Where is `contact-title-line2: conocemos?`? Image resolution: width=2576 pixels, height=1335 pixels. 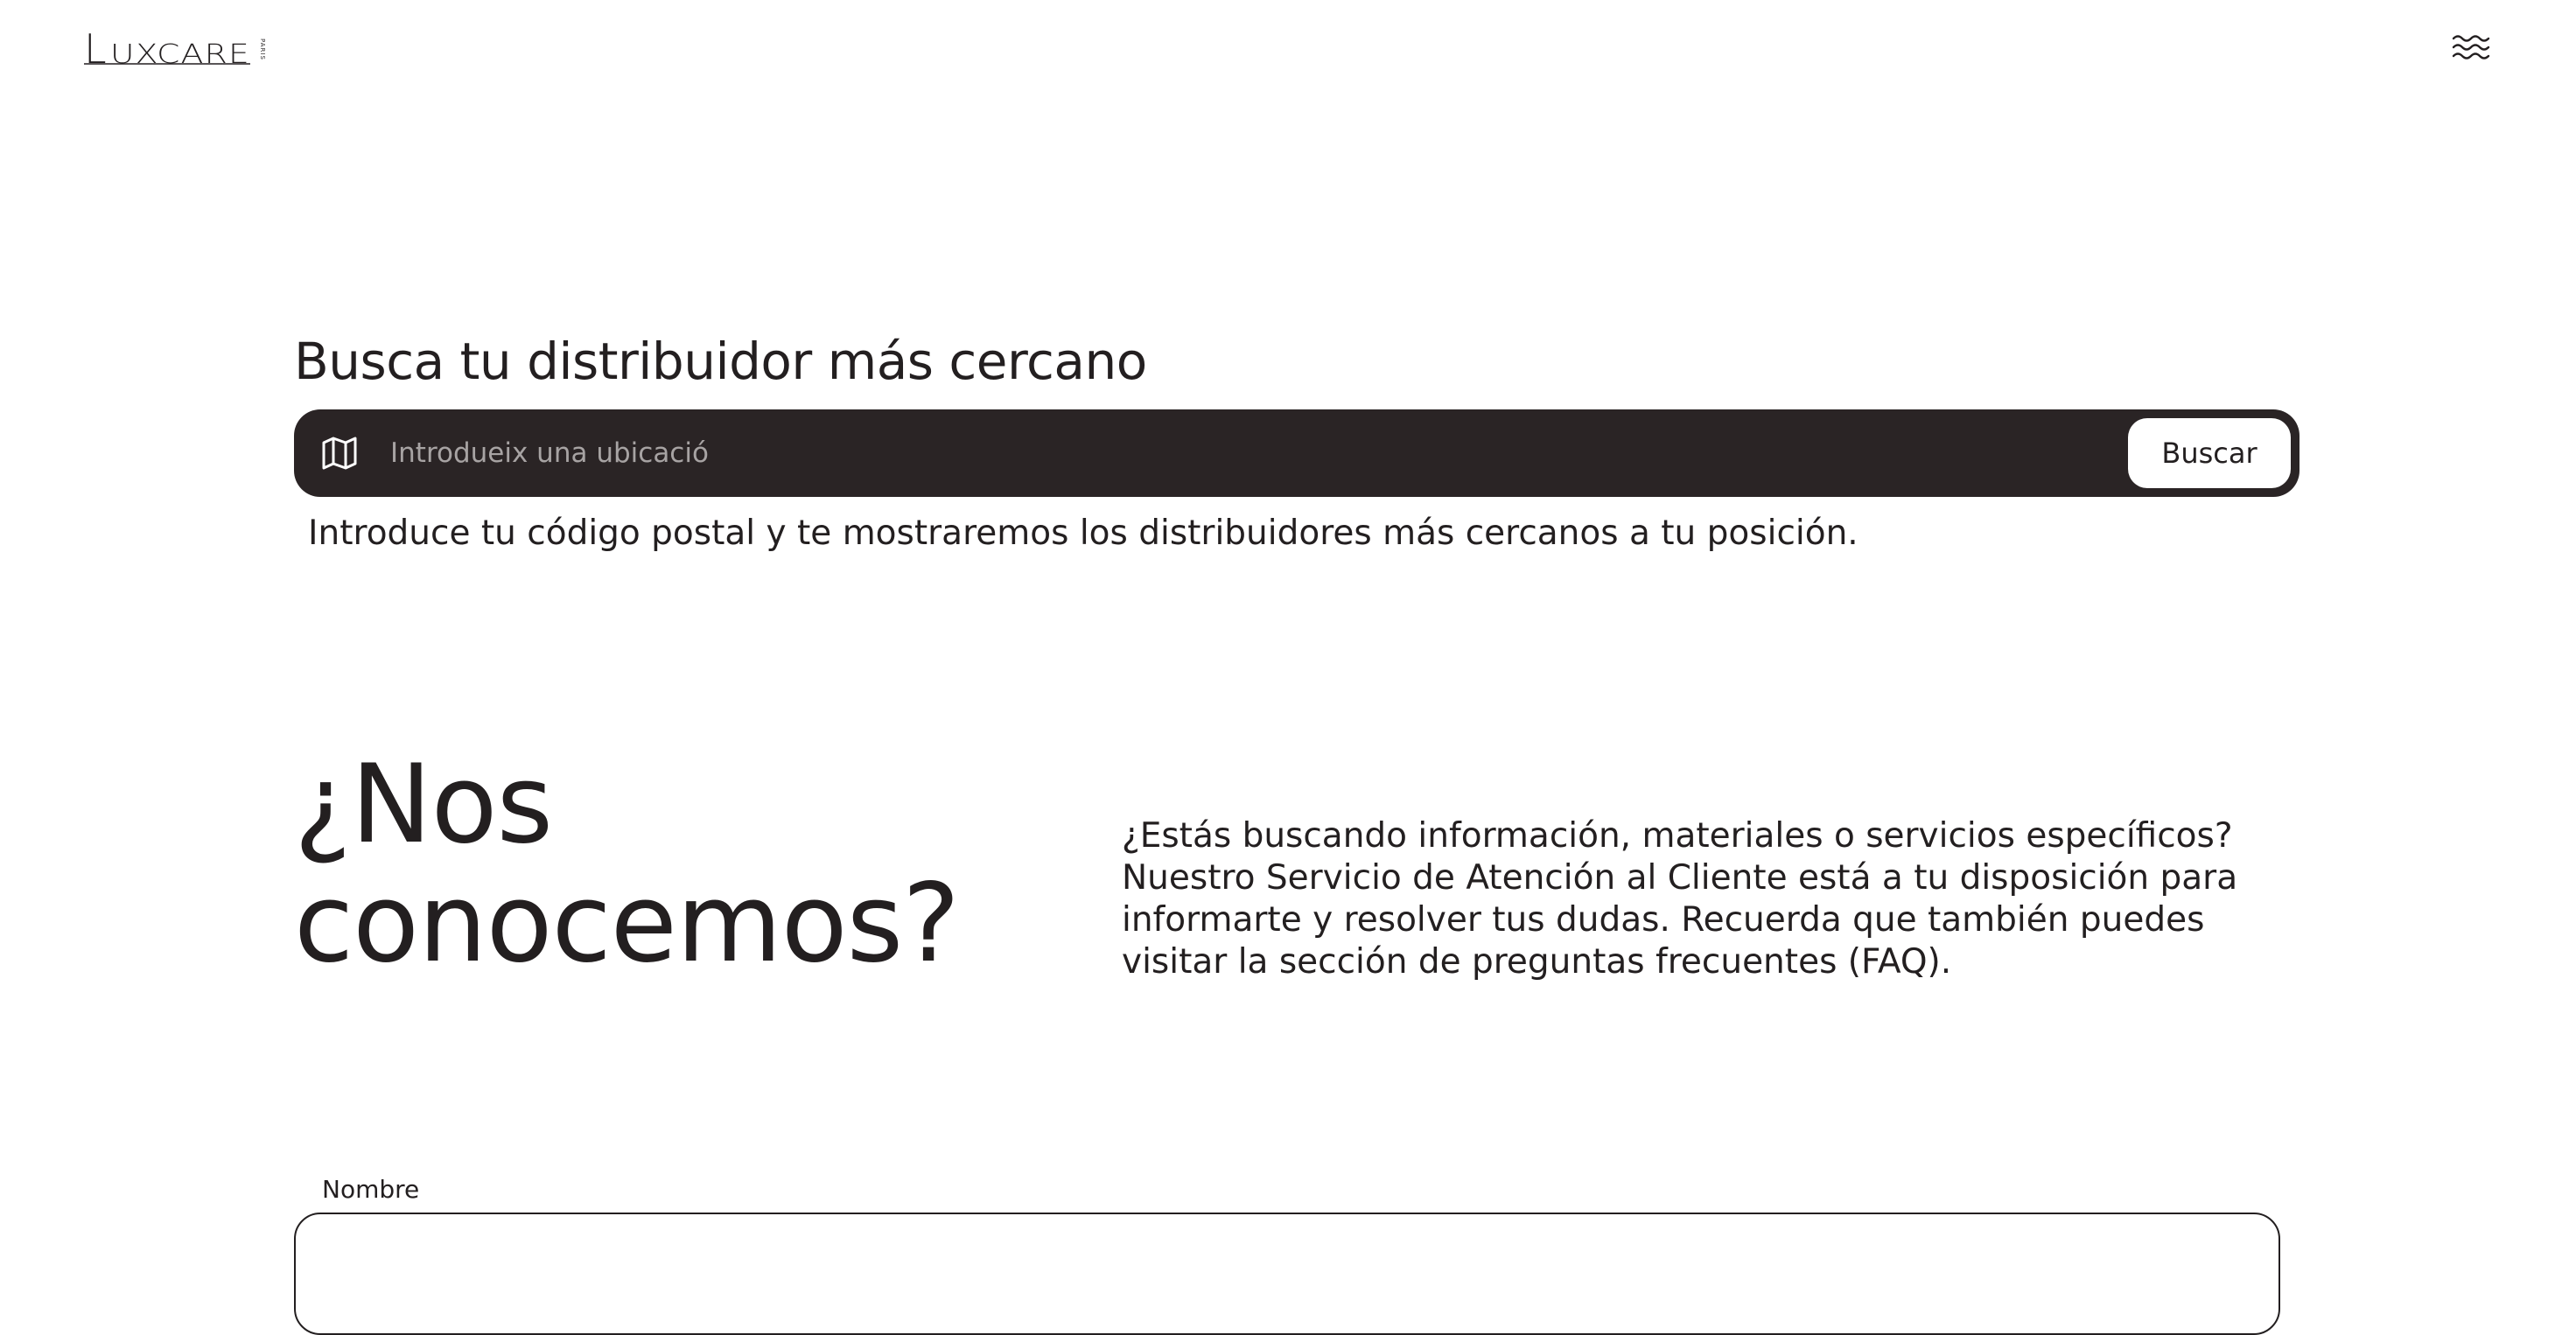
contact-title-line2: conocemos? is located at coordinates (627, 924).